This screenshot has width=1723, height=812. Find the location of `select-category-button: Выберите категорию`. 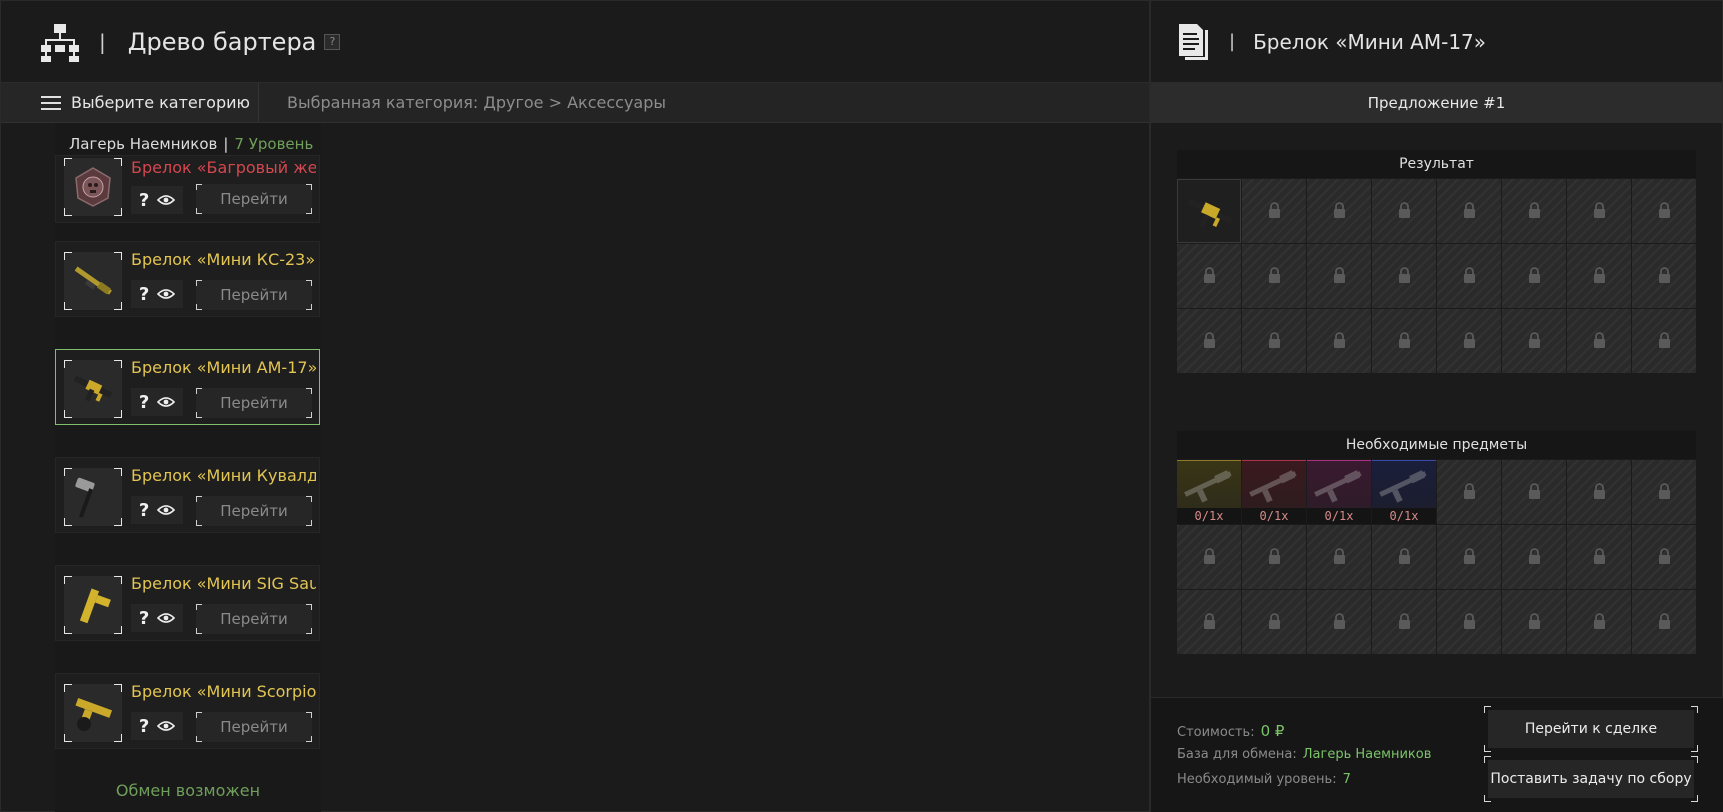

select-category-button: Выберите категорию is located at coordinates (130, 102).